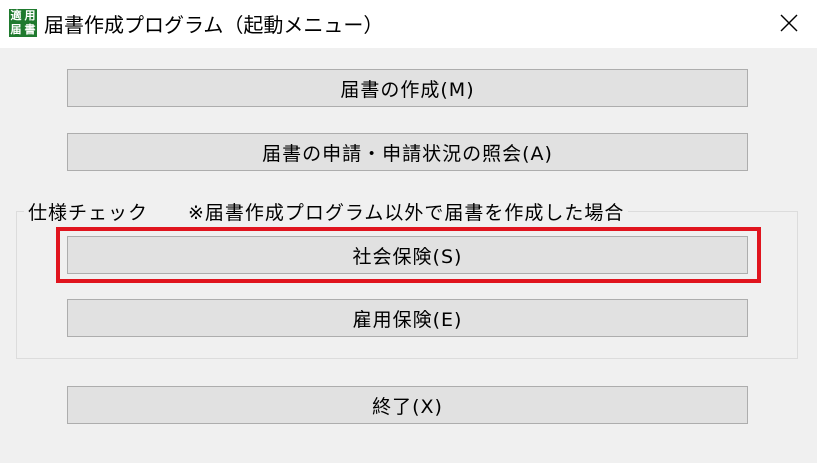 This screenshot has width=817, height=463. What do you see at coordinates (214, 25) in the screenshot?
I see `window-title: 届書作成プログラム（起動メニュー）` at bounding box center [214, 25].